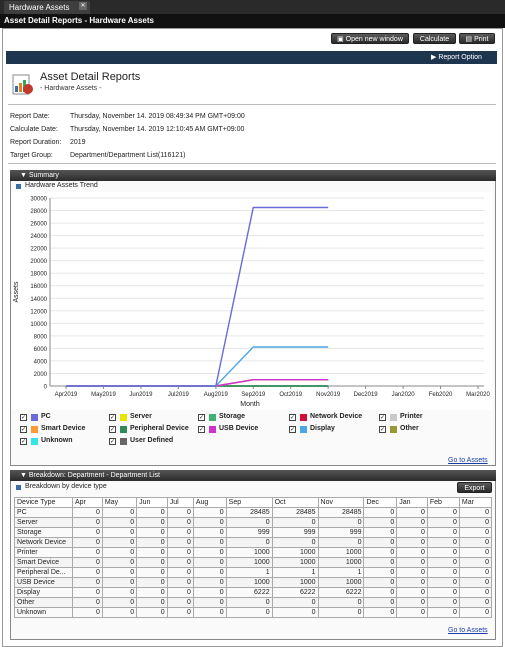  Describe the element at coordinates (242, 429) in the screenshot. I see `legend-item: ✓ USB Device` at that location.